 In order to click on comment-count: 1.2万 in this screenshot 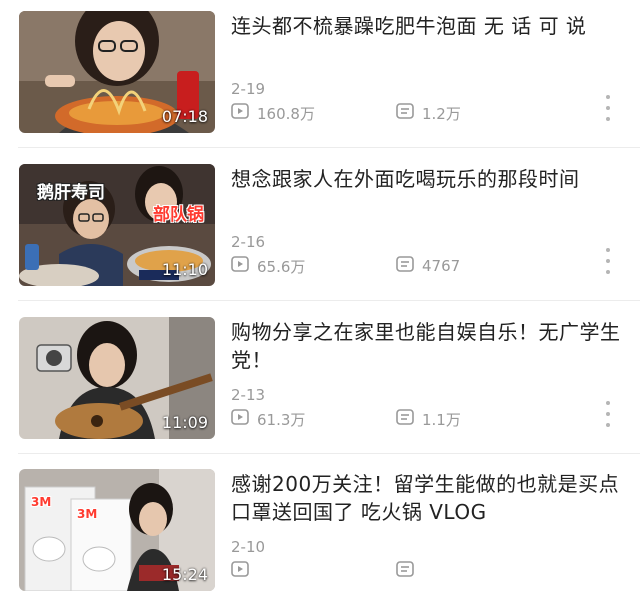, I will do `click(428, 113)`.